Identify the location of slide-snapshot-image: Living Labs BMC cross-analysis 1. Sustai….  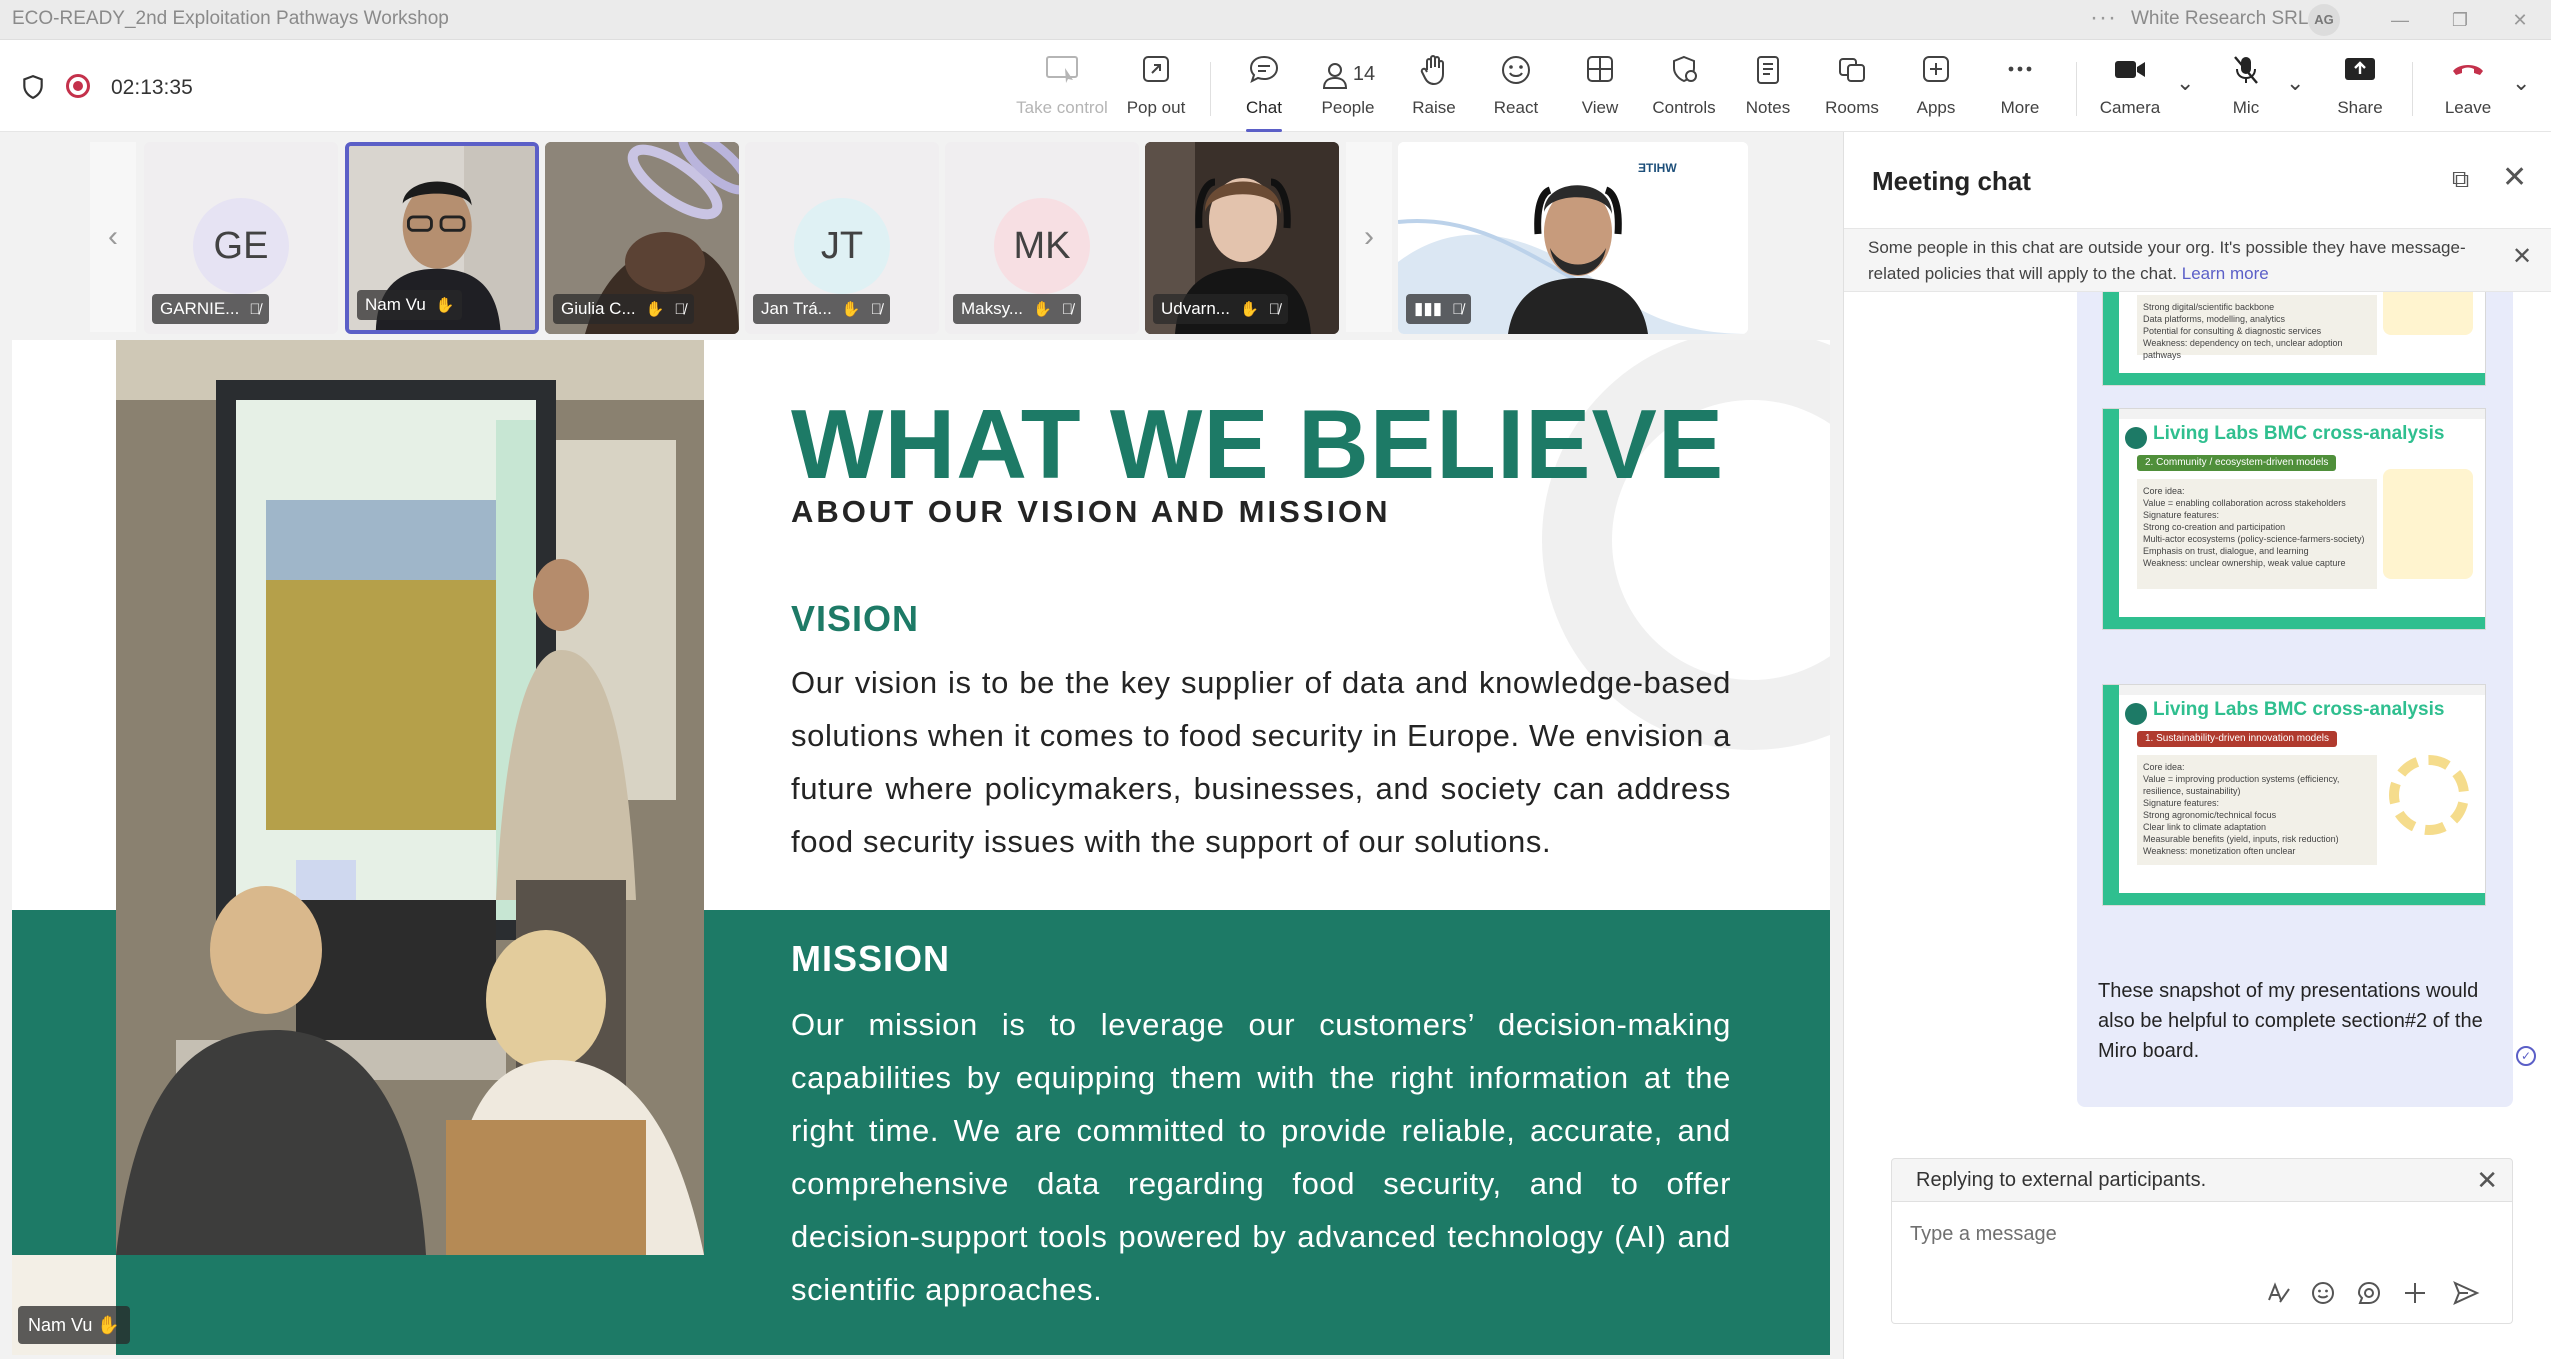
(2294, 795).